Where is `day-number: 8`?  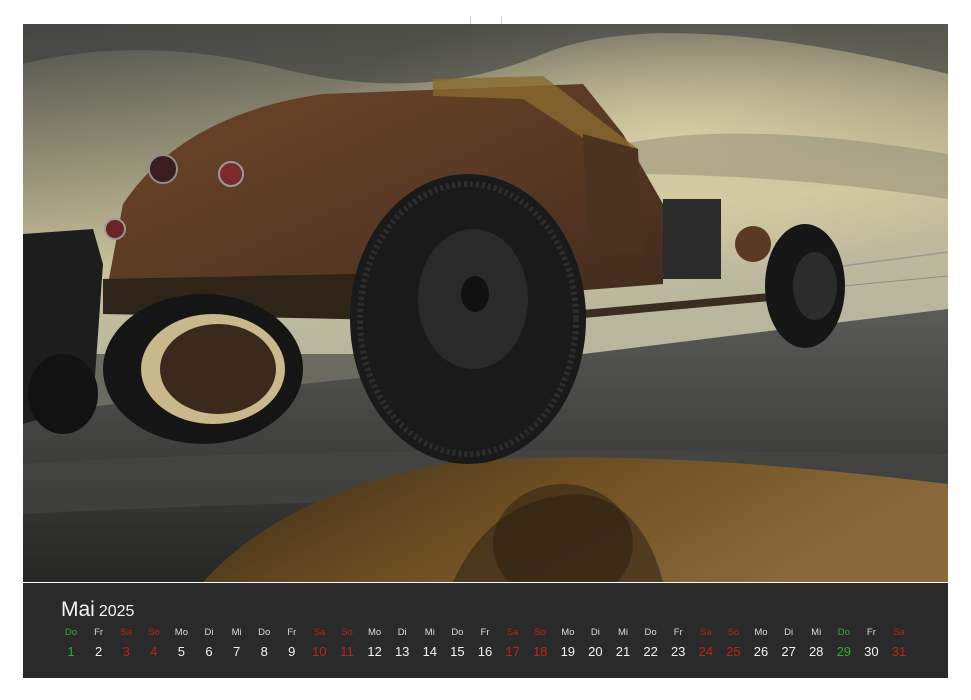 day-number: 8 is located at coordinates (264, 651).